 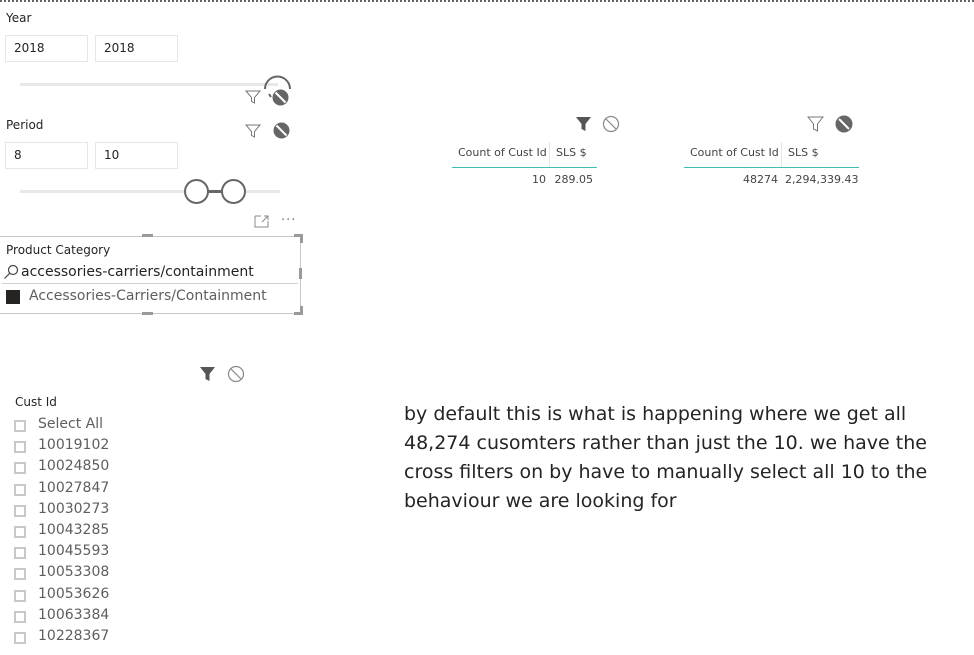 What do you see at coordinates (11, 271) in the screenshot?
I see `search-icon` at bounding box center [11, 271].